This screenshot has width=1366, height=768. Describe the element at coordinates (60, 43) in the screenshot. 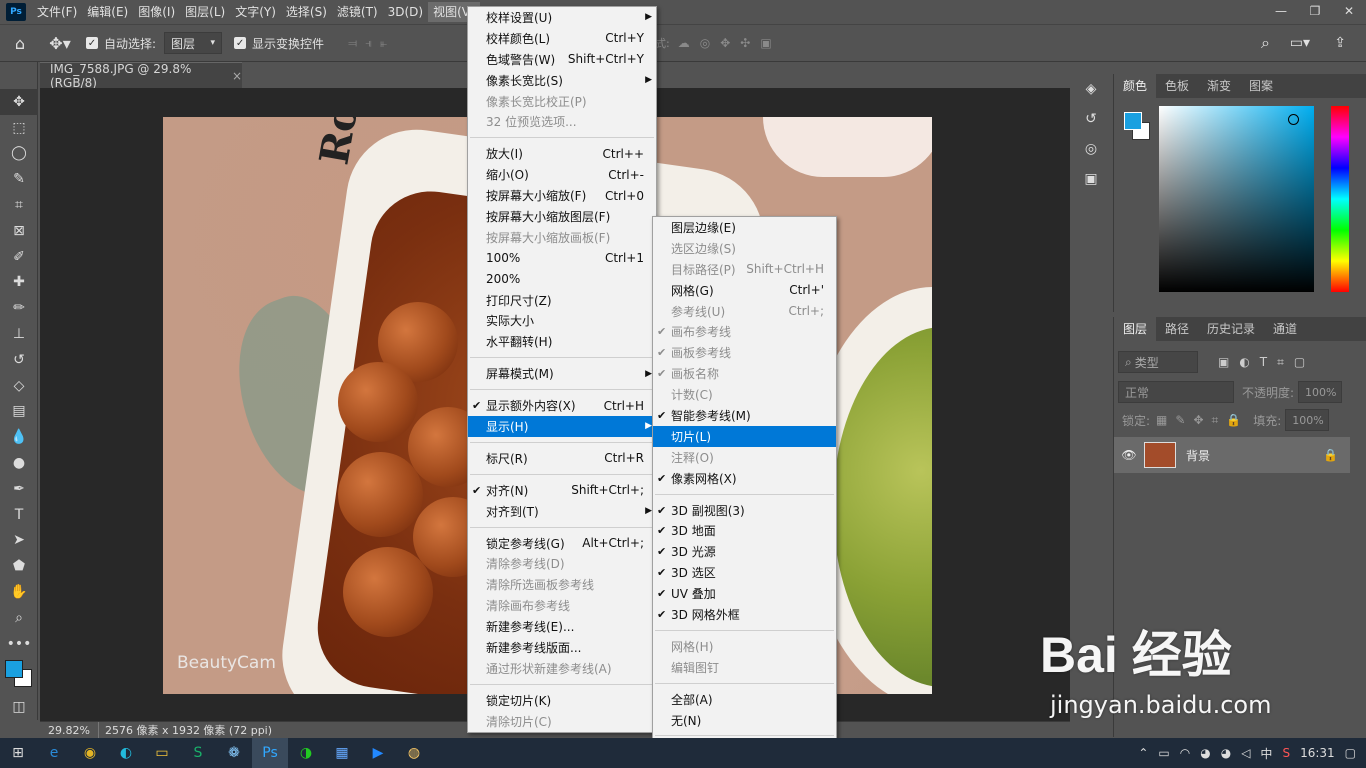

I see `move-tool-icon: ✥▾` at that location.